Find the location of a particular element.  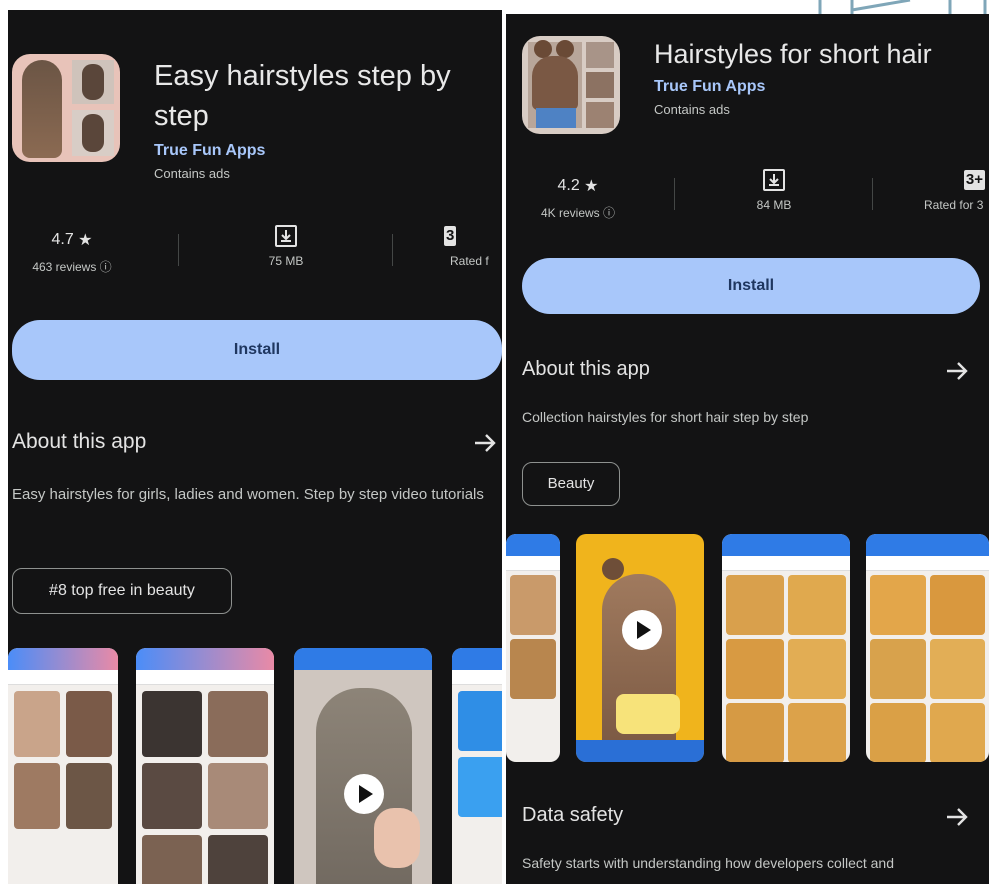

app-title: Hairstyles for short hair is located at coordinates (793, 54).